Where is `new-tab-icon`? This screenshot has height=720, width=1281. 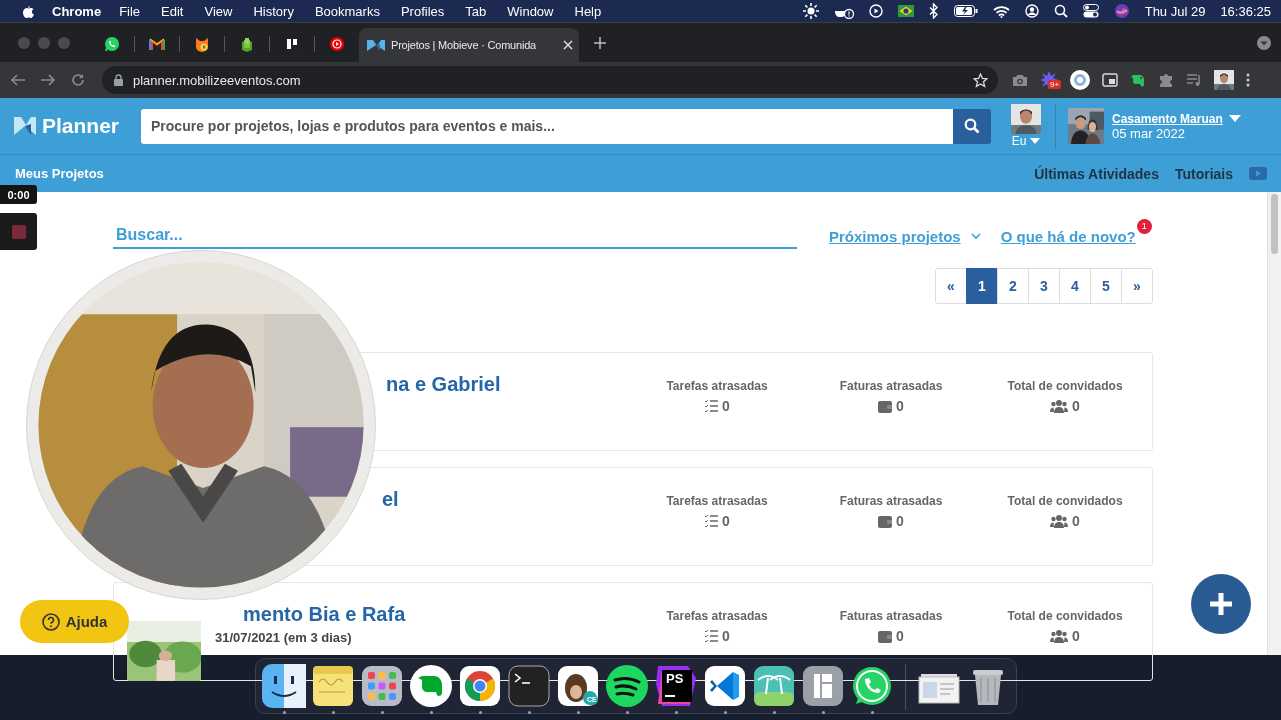 new-tab-icon is located at coordinates (600, 42).